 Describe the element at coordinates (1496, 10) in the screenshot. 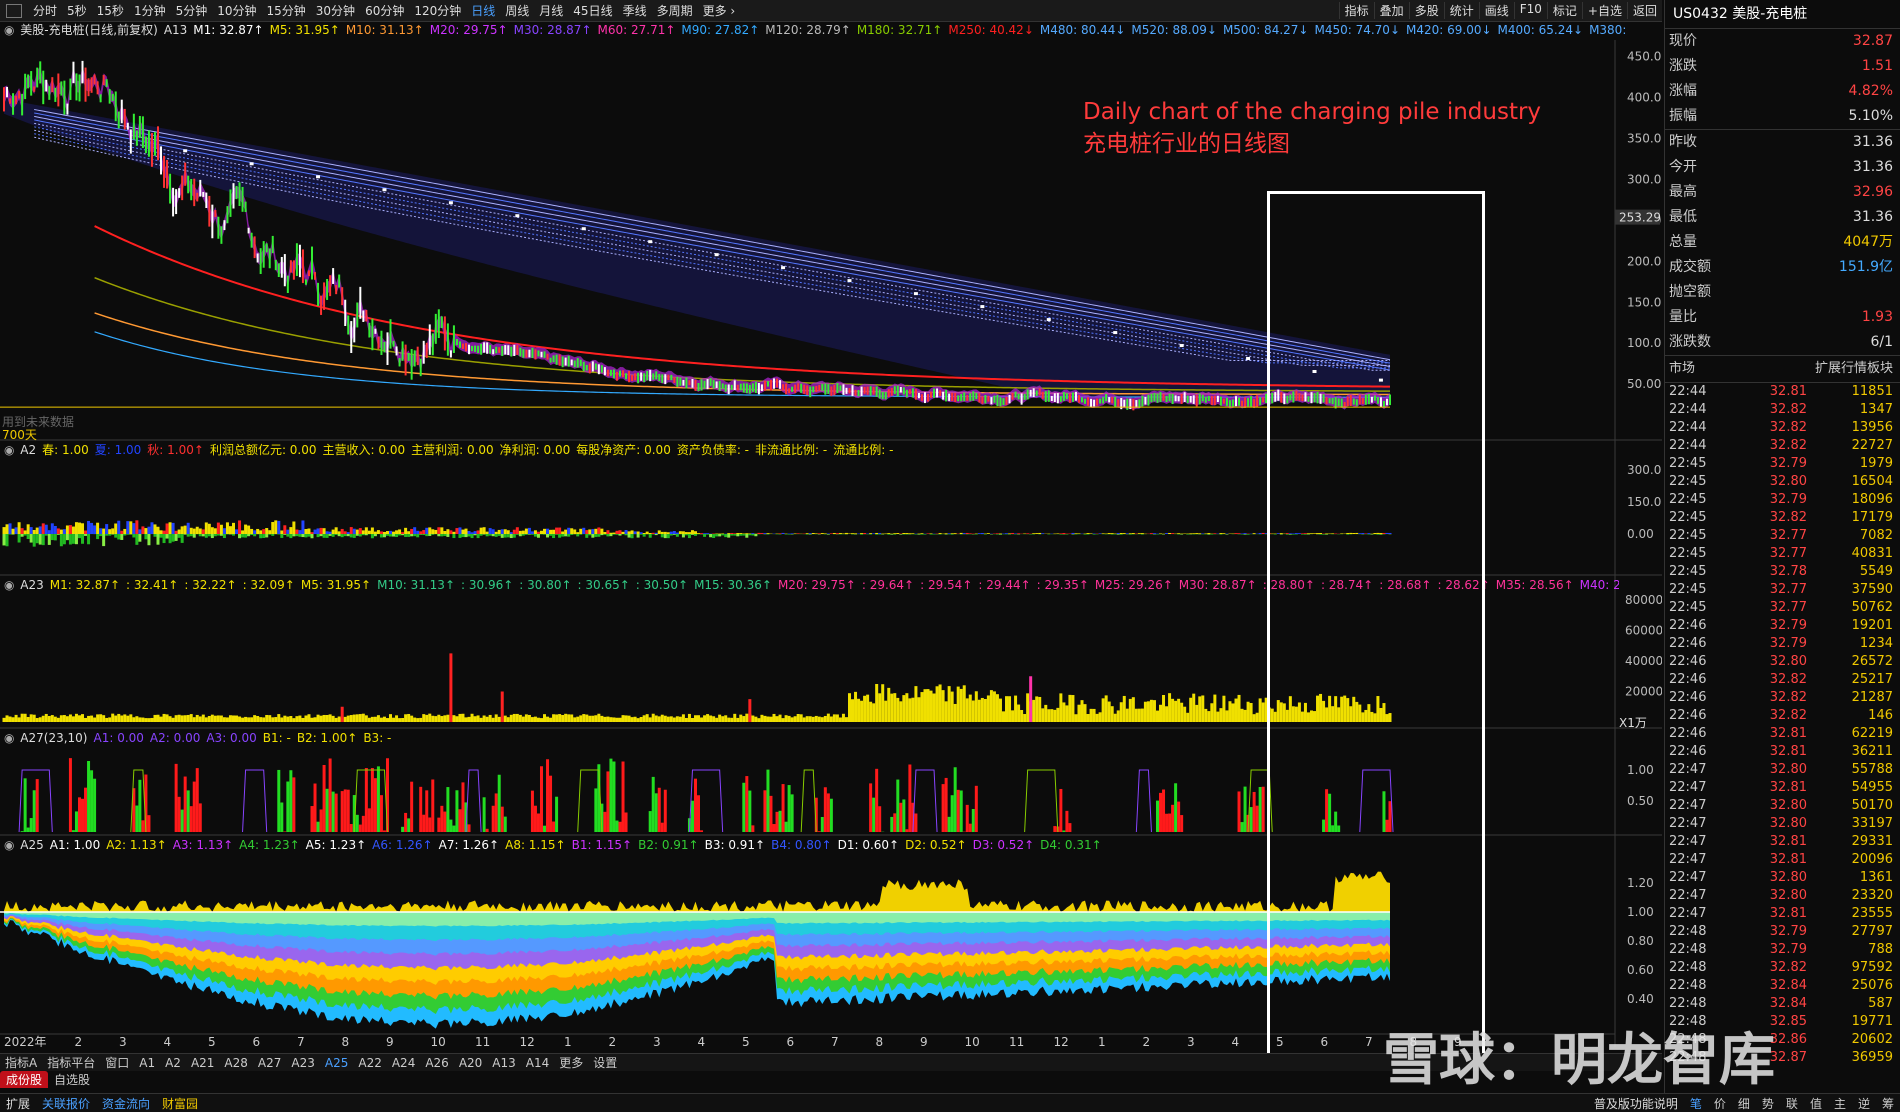

I see `tool-button: 画线` at that location.